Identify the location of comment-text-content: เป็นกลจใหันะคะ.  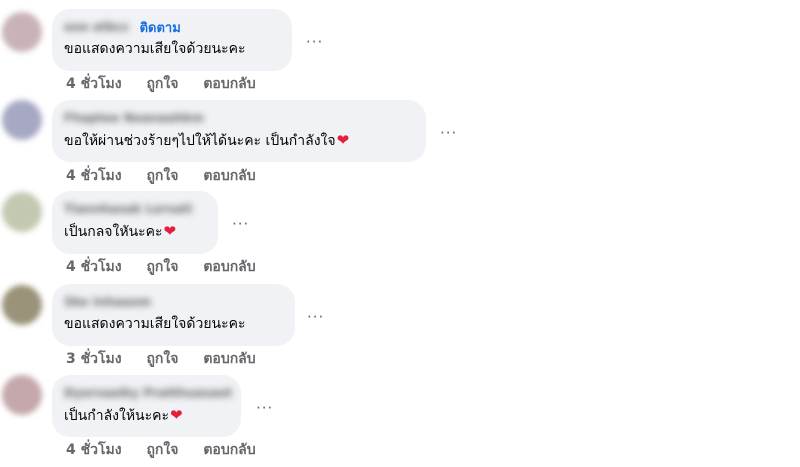
(113, 232).